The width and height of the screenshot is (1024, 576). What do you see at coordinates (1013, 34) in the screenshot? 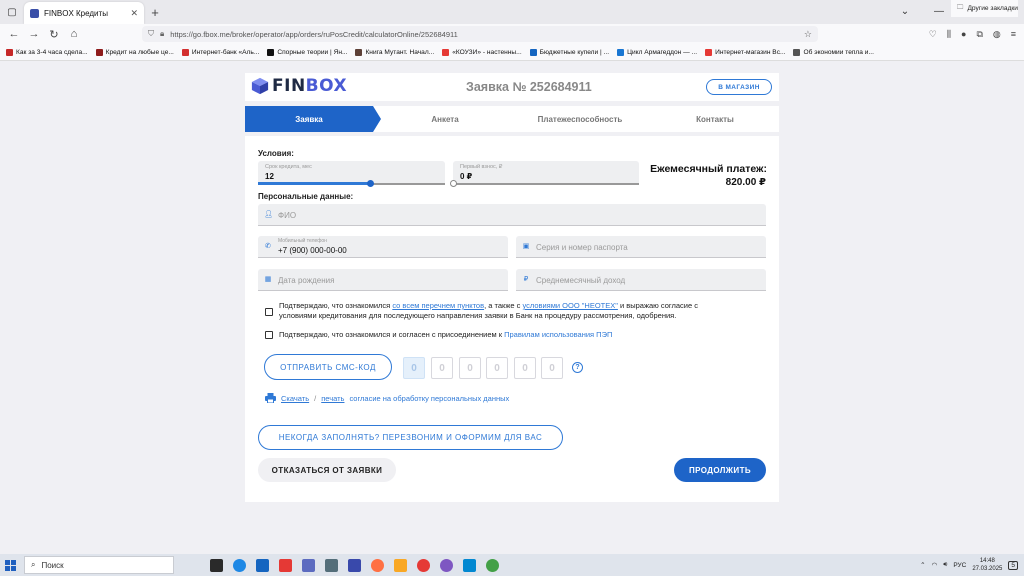
I see `menu-icon: ≡` at bounding box center [1013, 34].